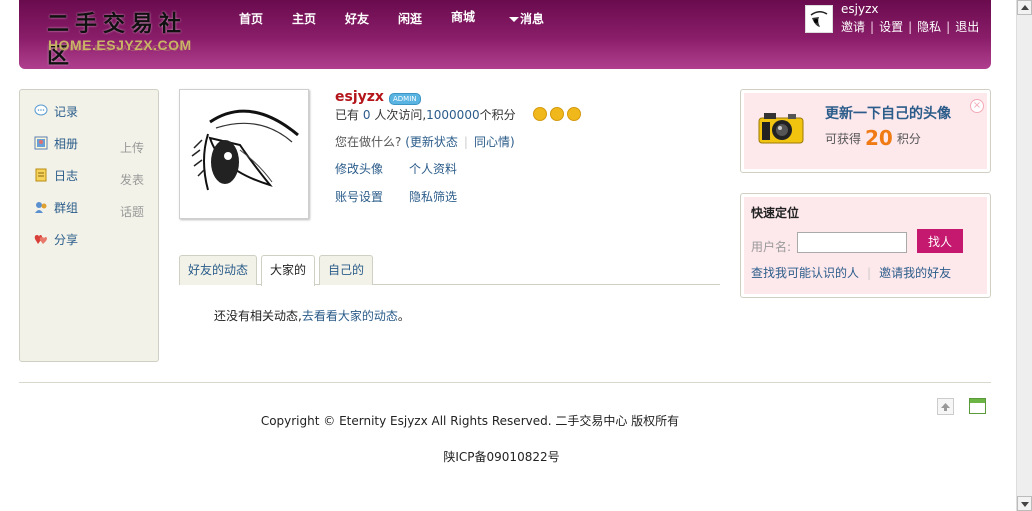 Image resolution: width=1032 pixels, height=511 pixels. Describe the element at coordinates (967, 27) in the screenshot. I see `logout-link: 退出` at that location.